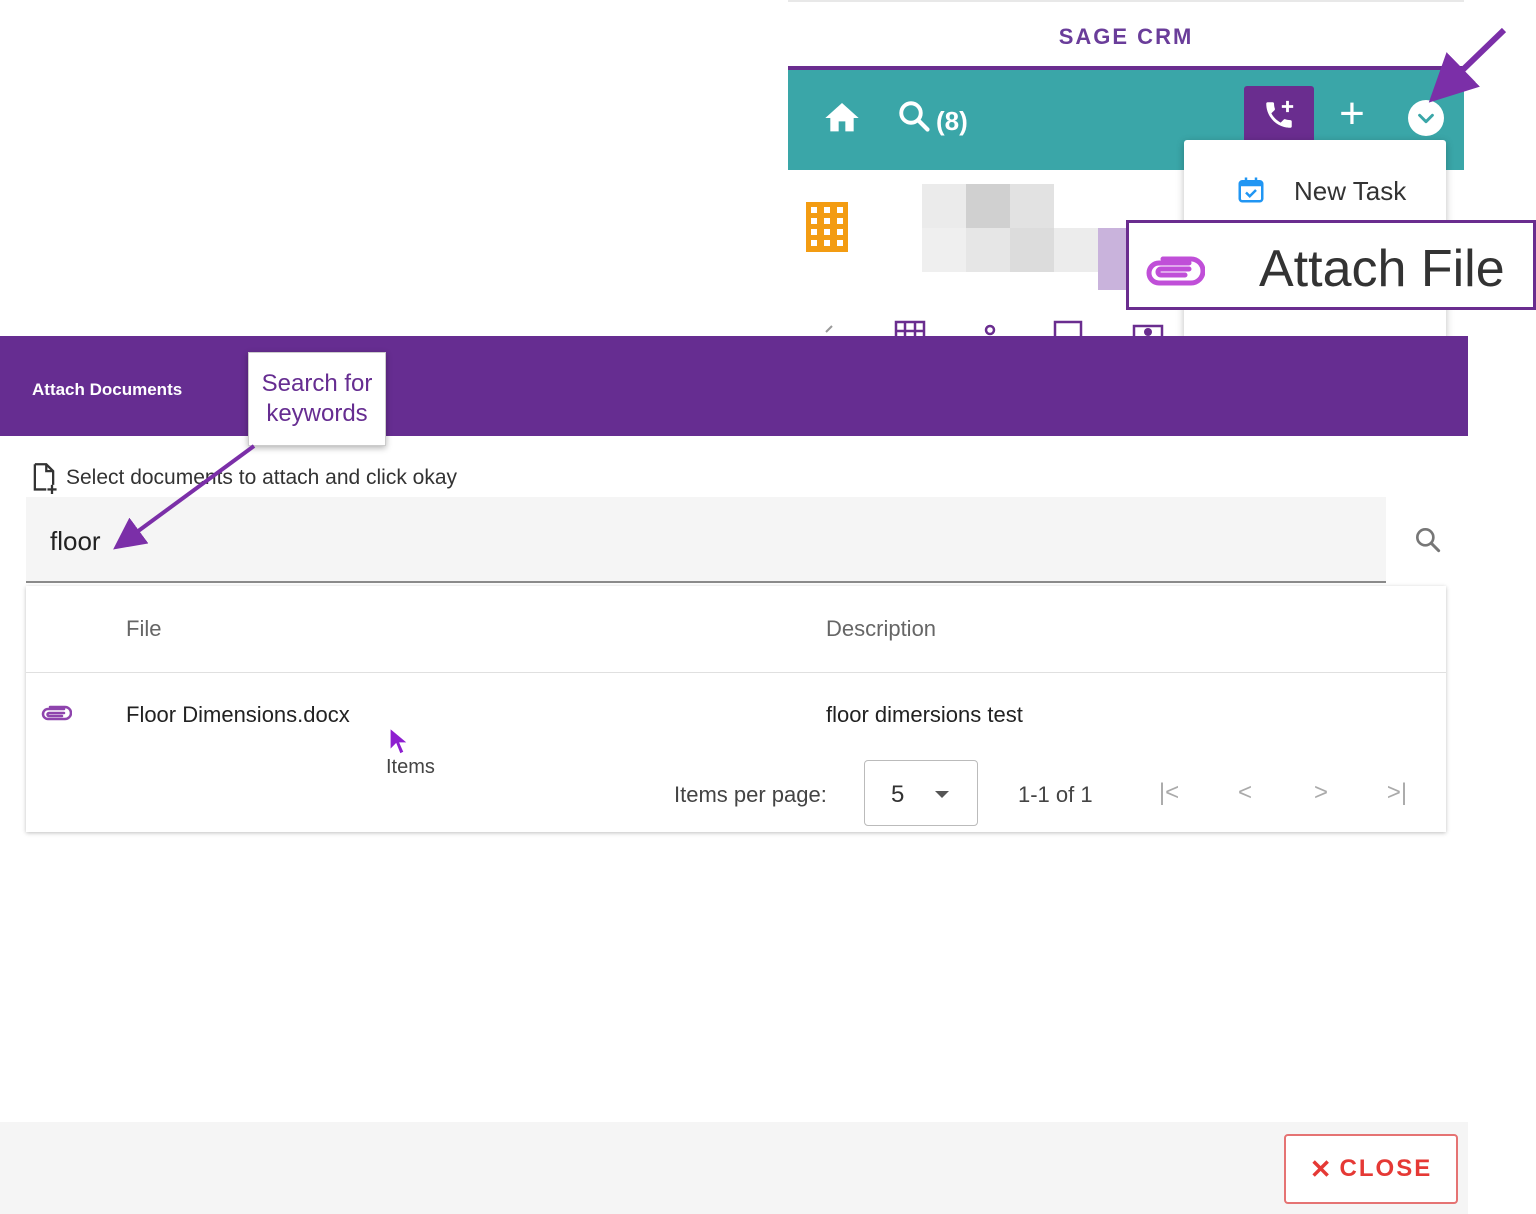 Image resolution: width=1536 pixels, height=1214 pixels. What do you see at coordinates (1169, 793) in the screenshot?
I see `first-page-icon: |<` at bounding box center [1169, 793].